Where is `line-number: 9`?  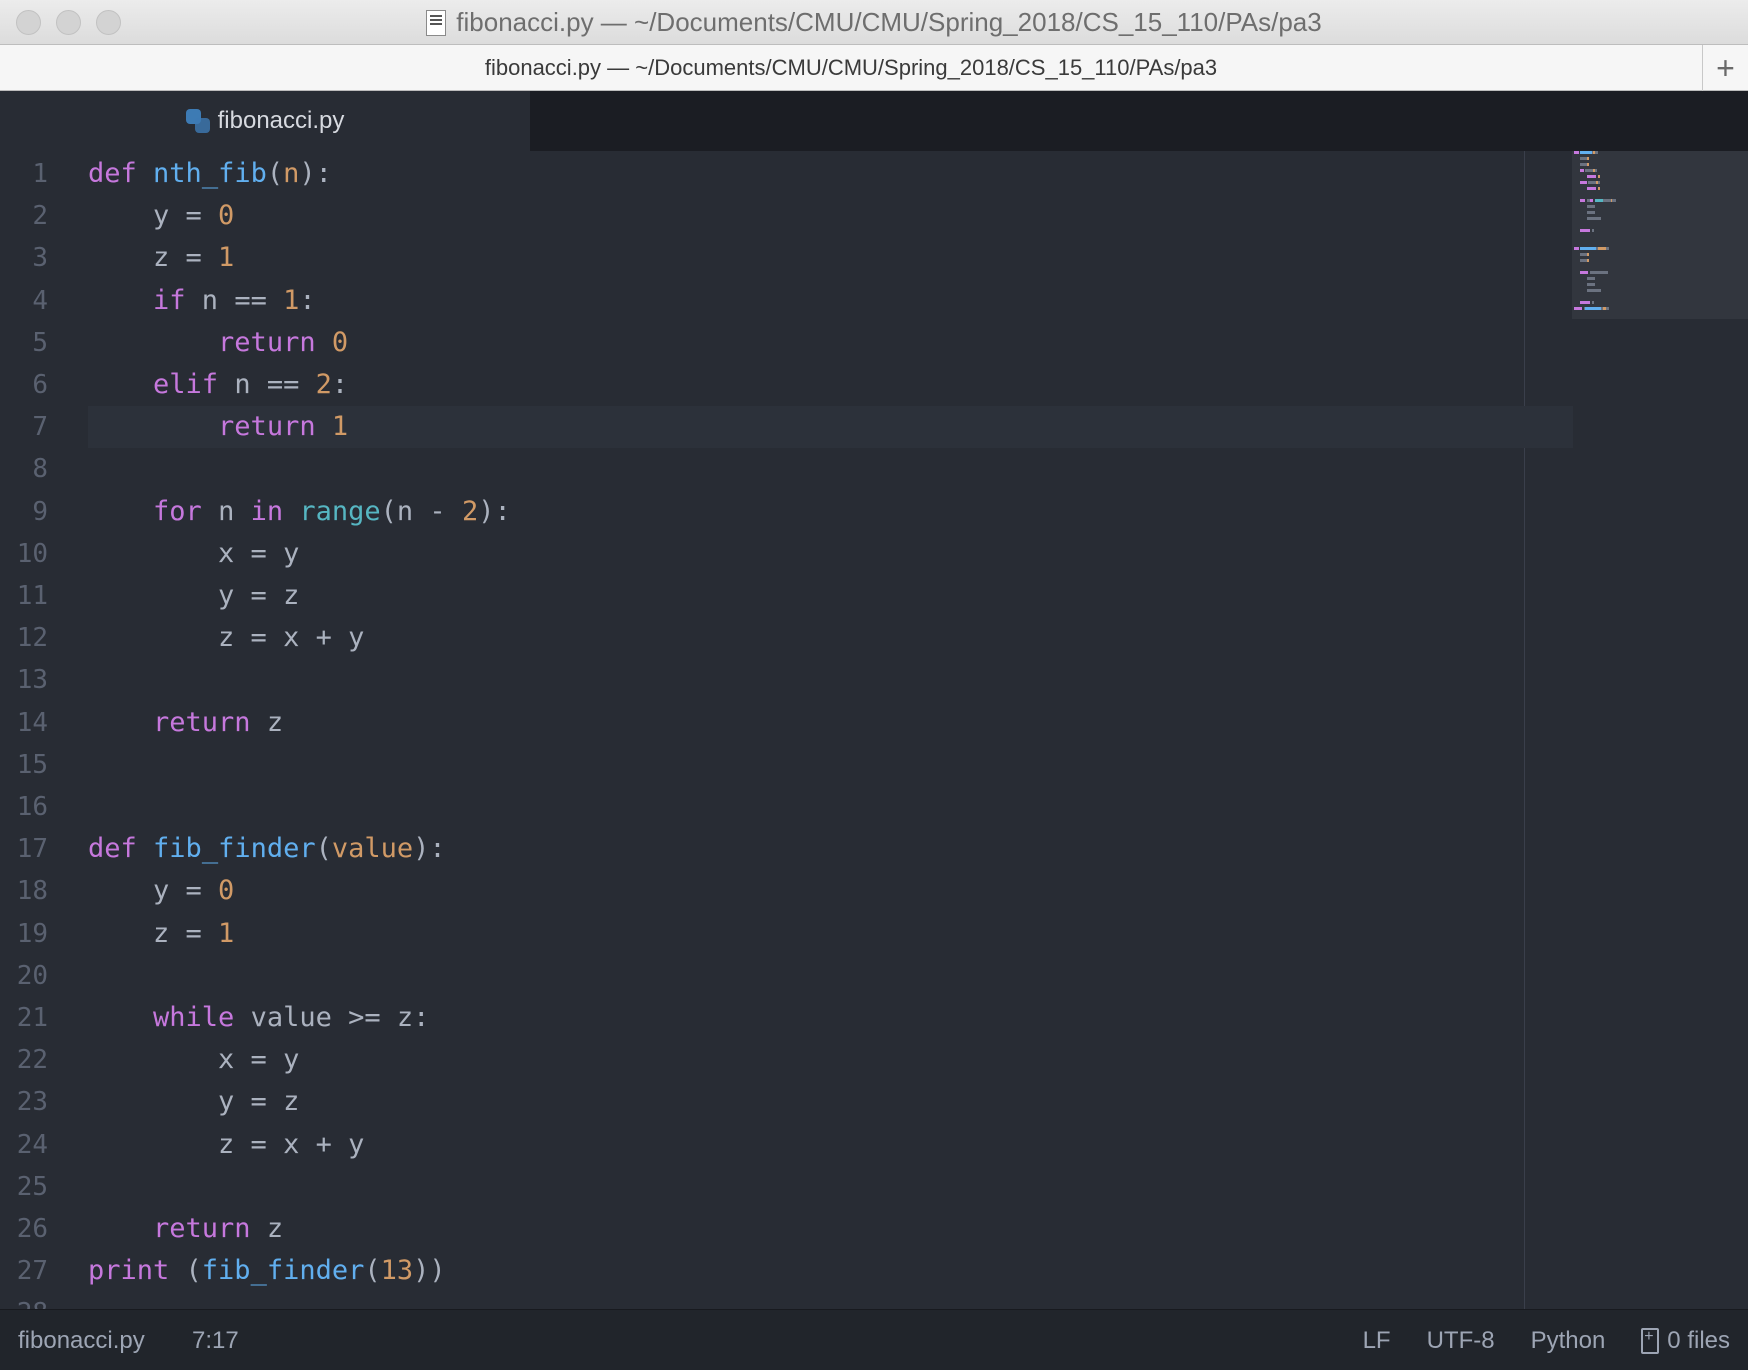
line-number: 9 is located at coordinates (40, 511).